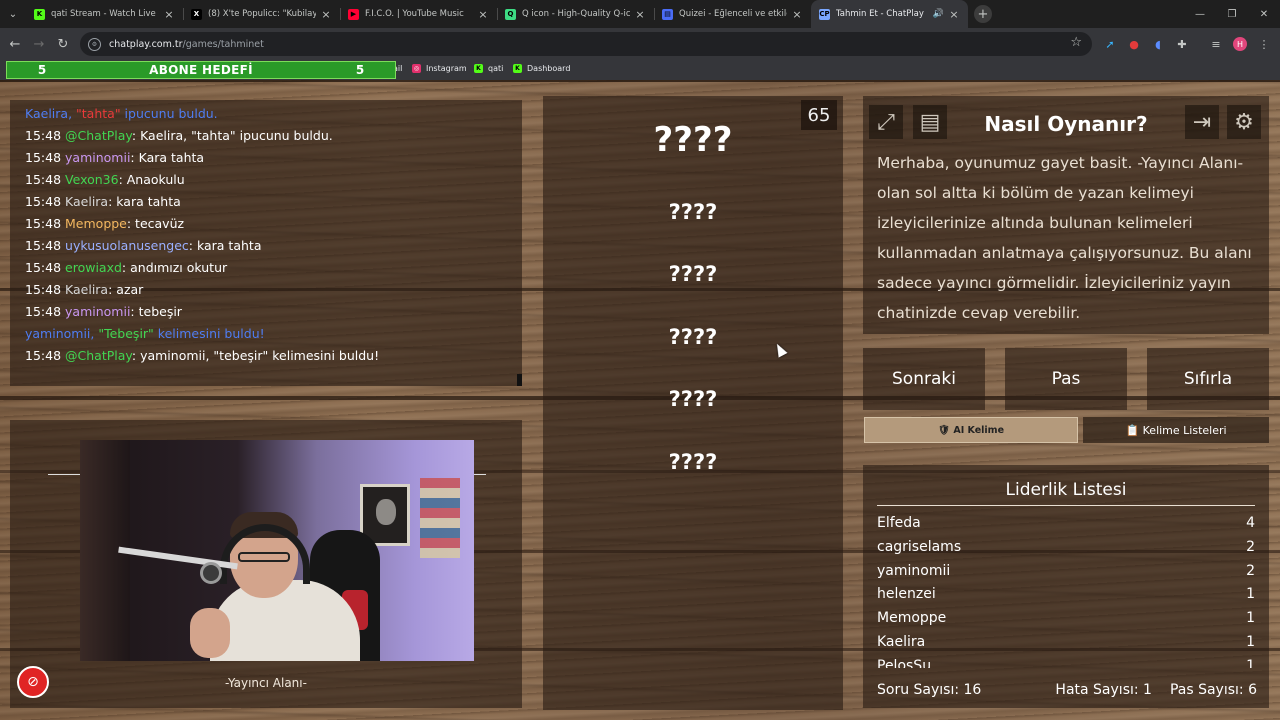 This screenshot has width=1280, height=720. I want to click on pass-count: Pas Sayısı: 6, so click(1213, 690).